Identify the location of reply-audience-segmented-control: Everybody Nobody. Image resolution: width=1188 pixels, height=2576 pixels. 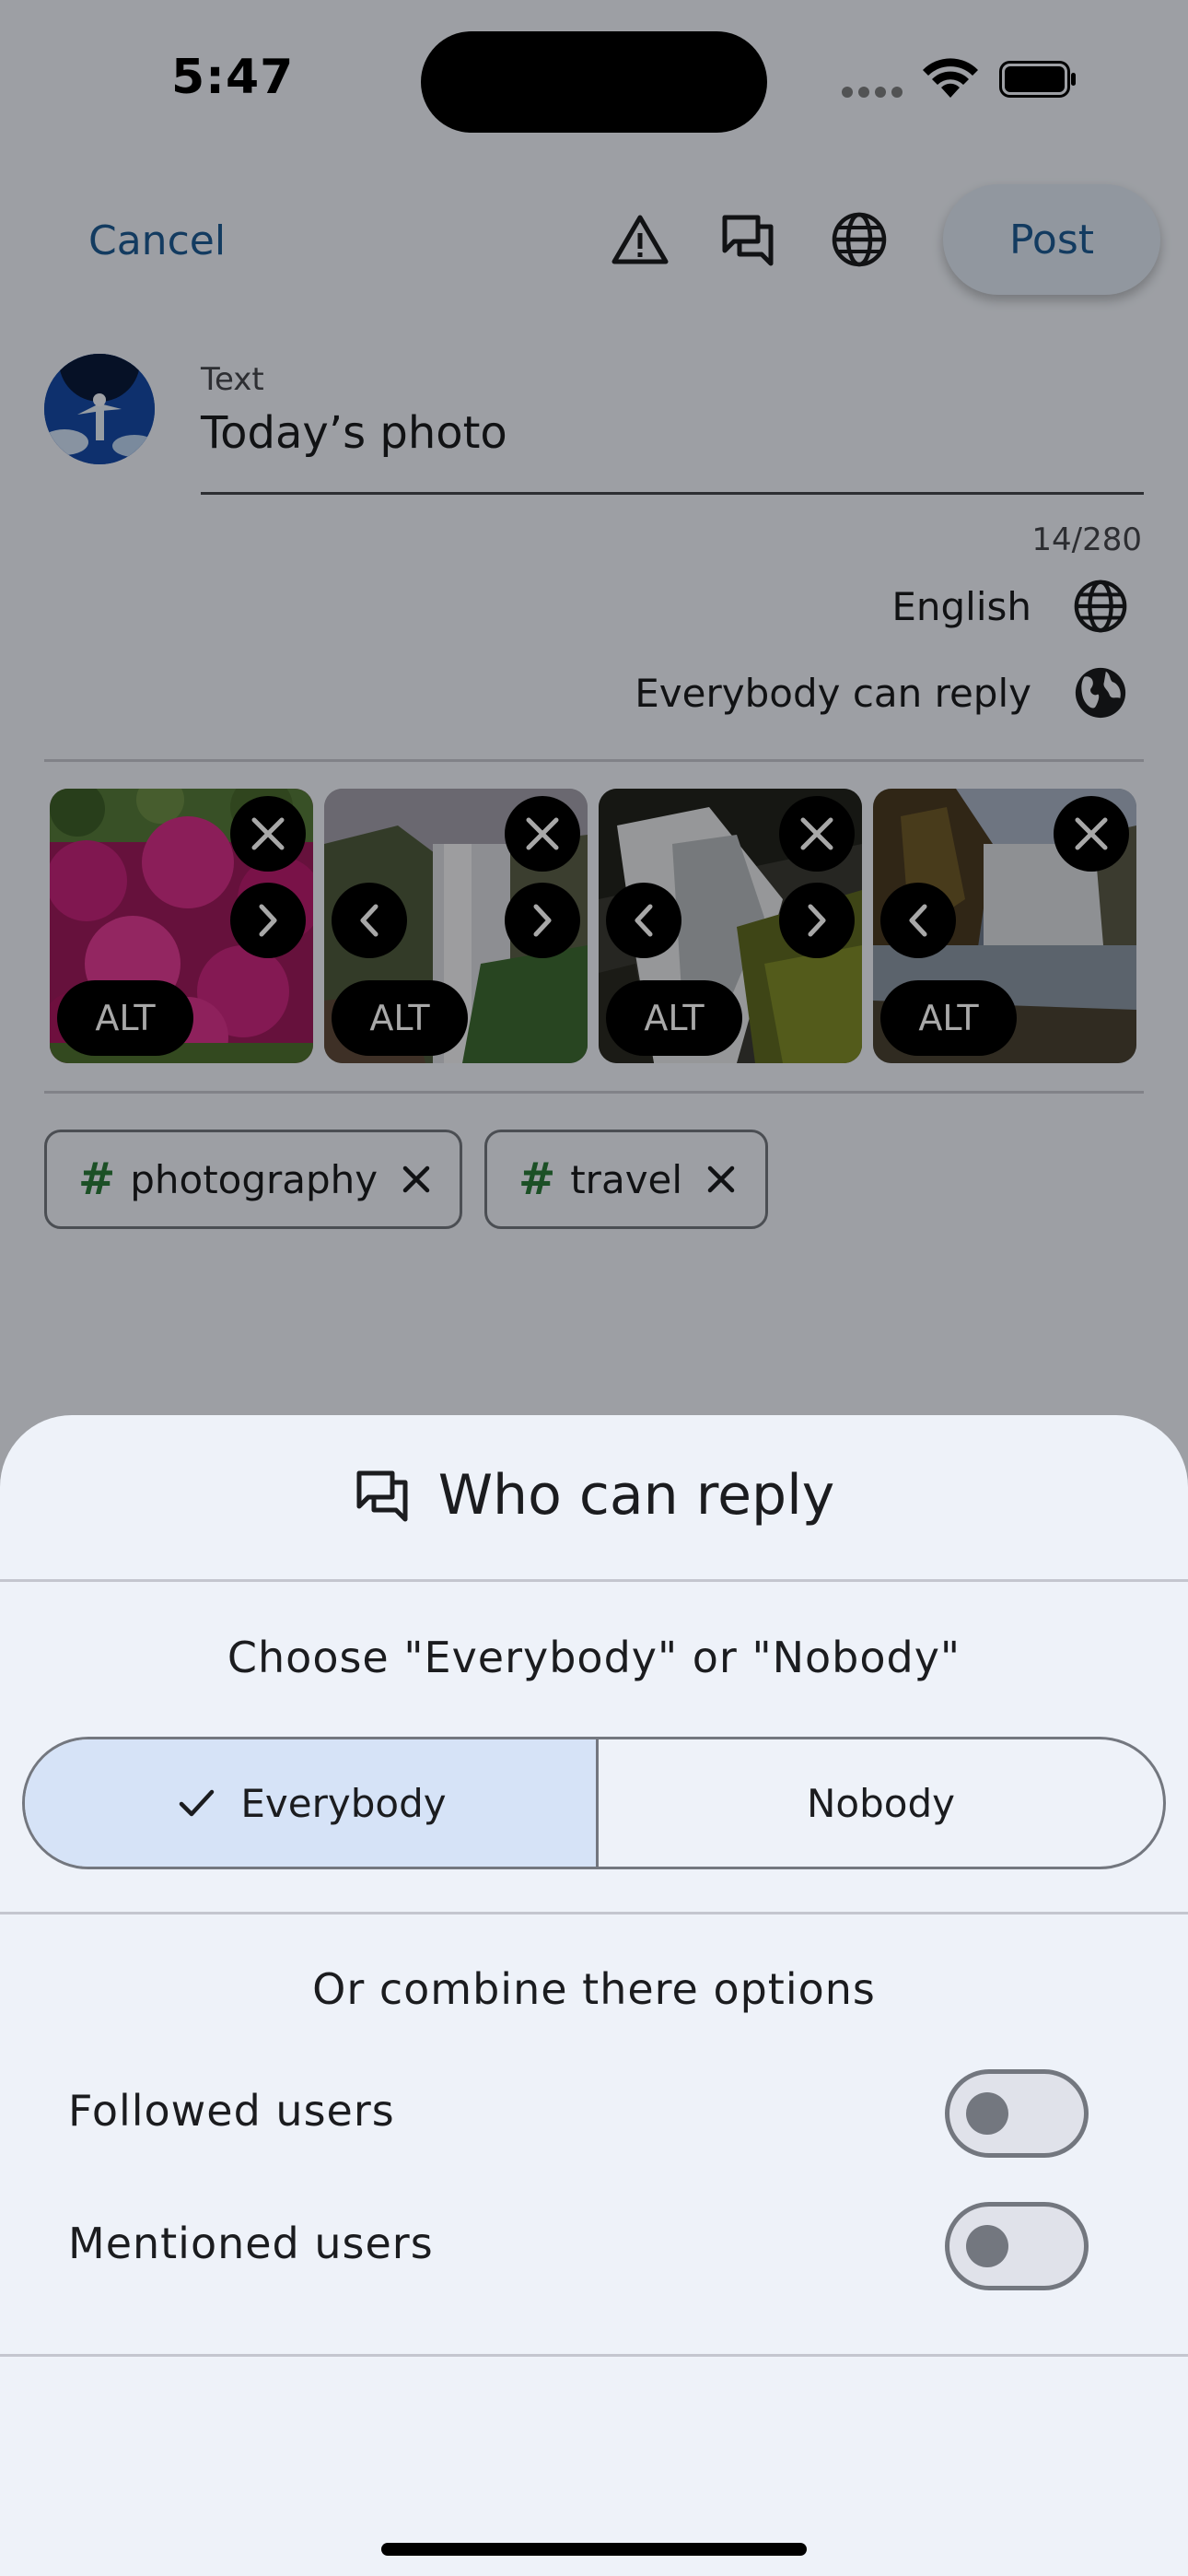
(594, 1803).